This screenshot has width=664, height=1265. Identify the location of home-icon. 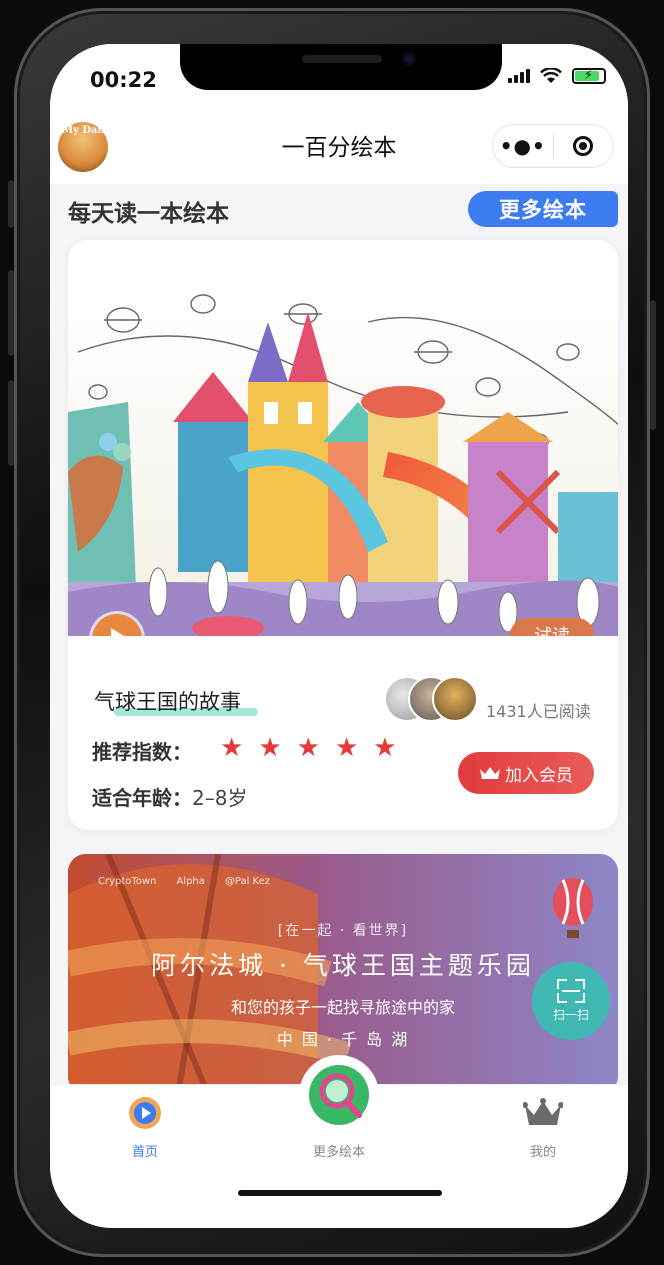
(145, 1113).